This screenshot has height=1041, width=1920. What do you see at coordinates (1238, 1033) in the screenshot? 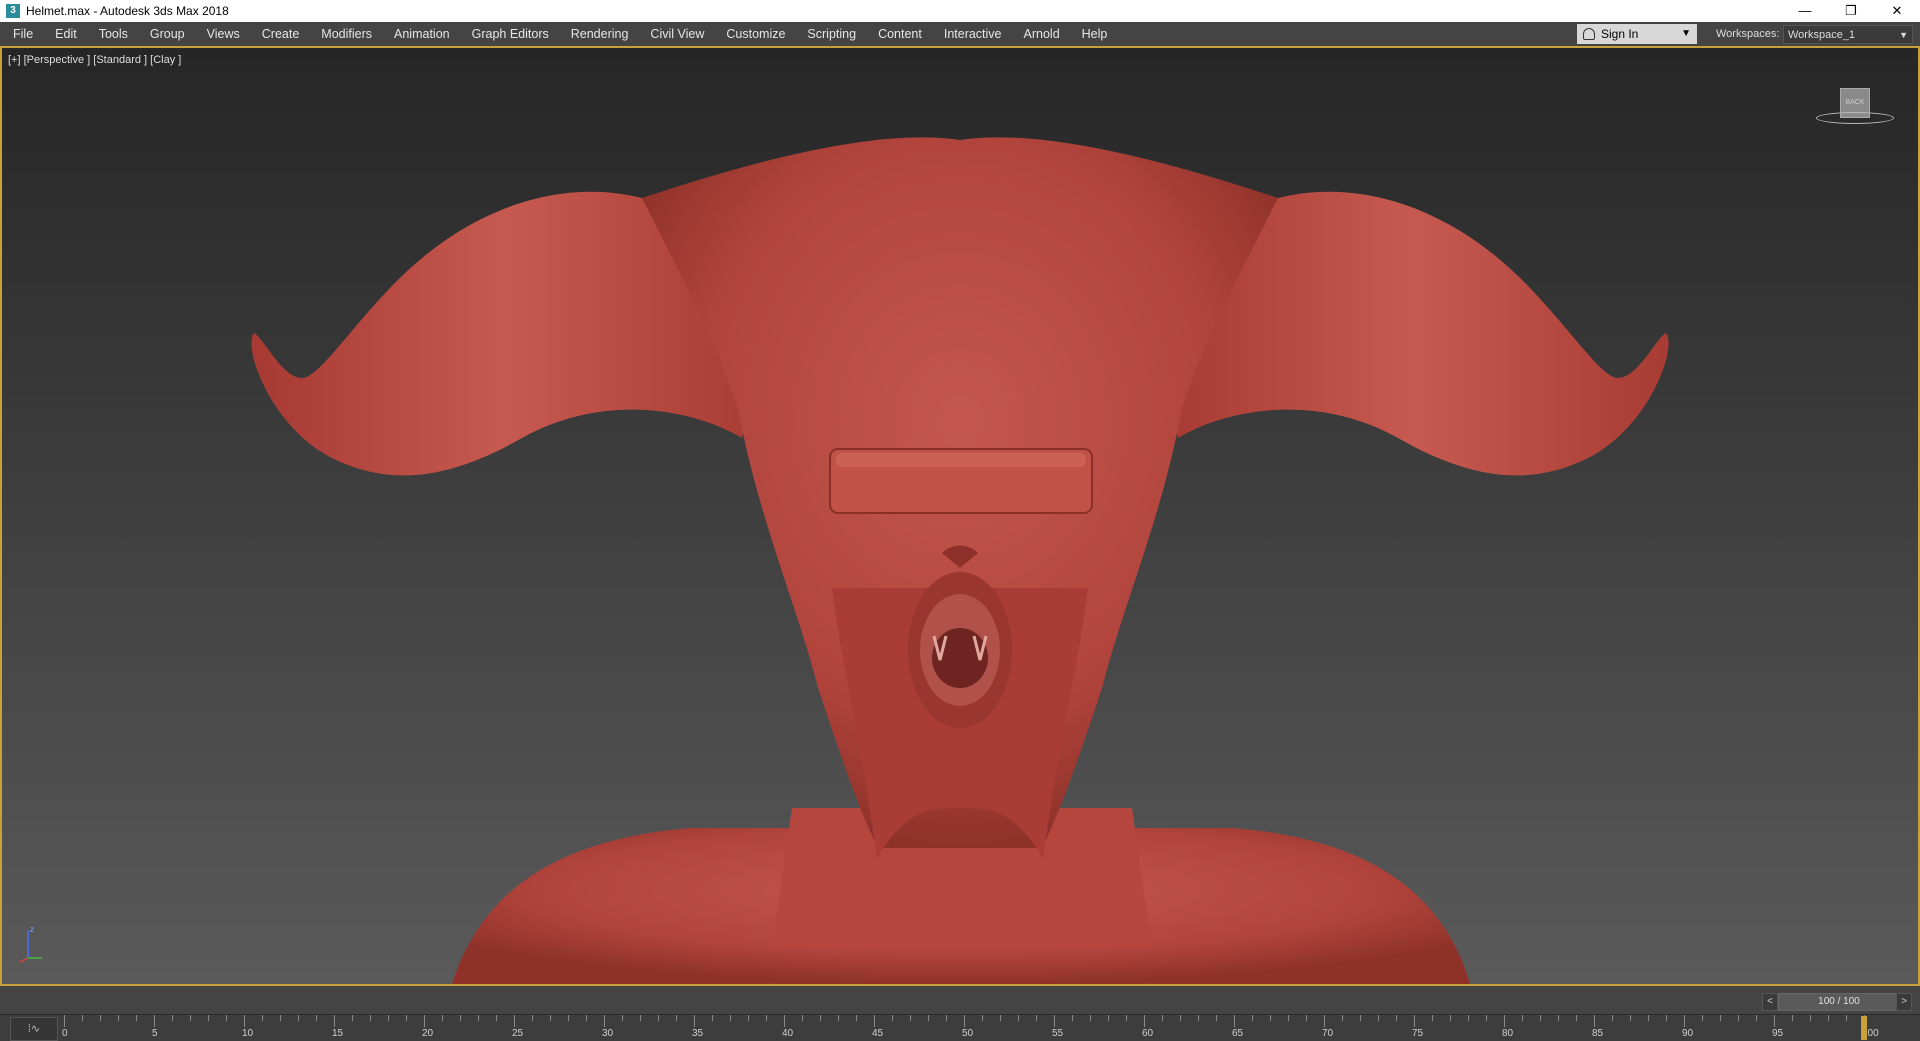
I see `ruler-tick-label: 65` at bounding box center [1238, 1033].